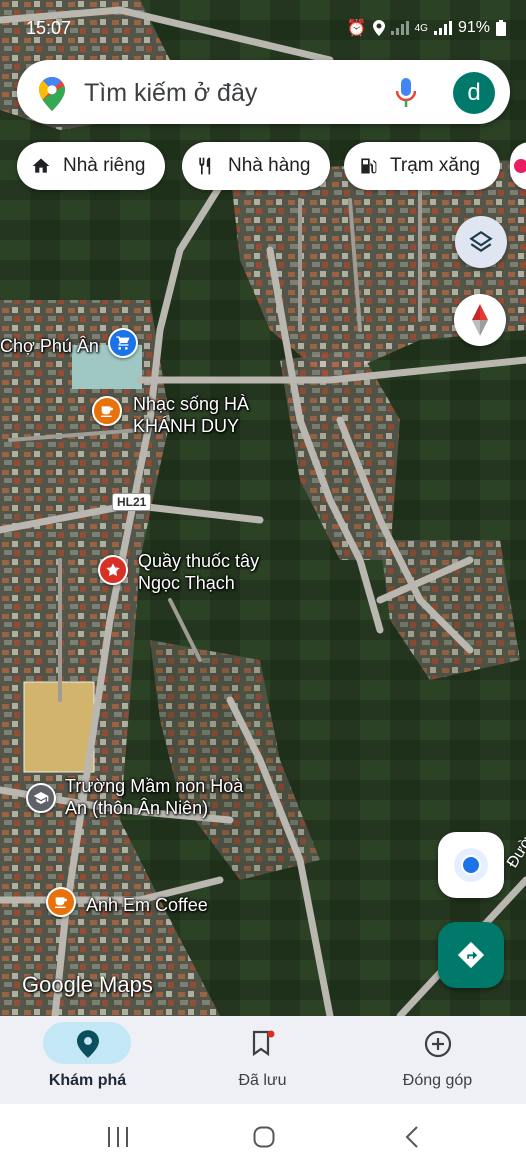 Image resolution: width=526 pixels, height=1169 pixels. Describe the element at coordinates (437, 1080) in the screenshot. I see `nav-label: Đóng góp` at that location.